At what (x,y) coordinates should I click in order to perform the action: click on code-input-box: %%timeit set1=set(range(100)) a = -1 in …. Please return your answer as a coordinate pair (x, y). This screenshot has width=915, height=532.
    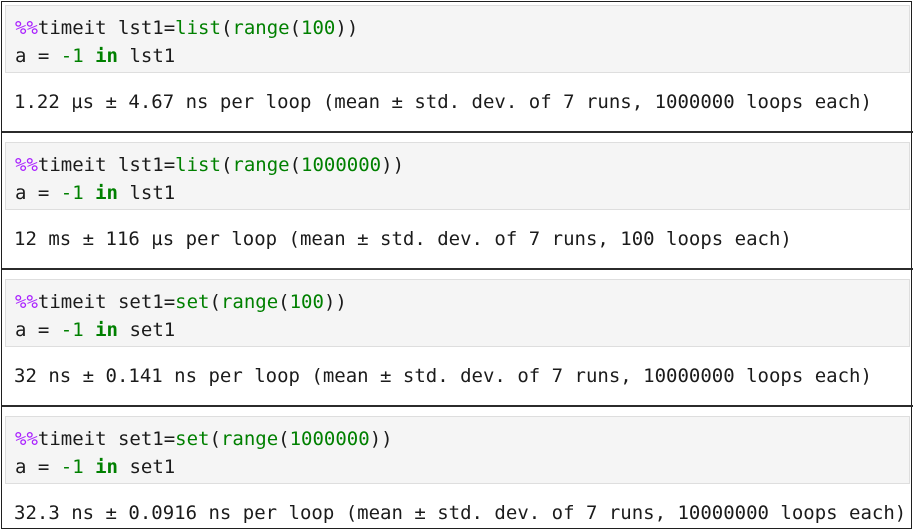
    Looking at the image, I should click on (457, 313).